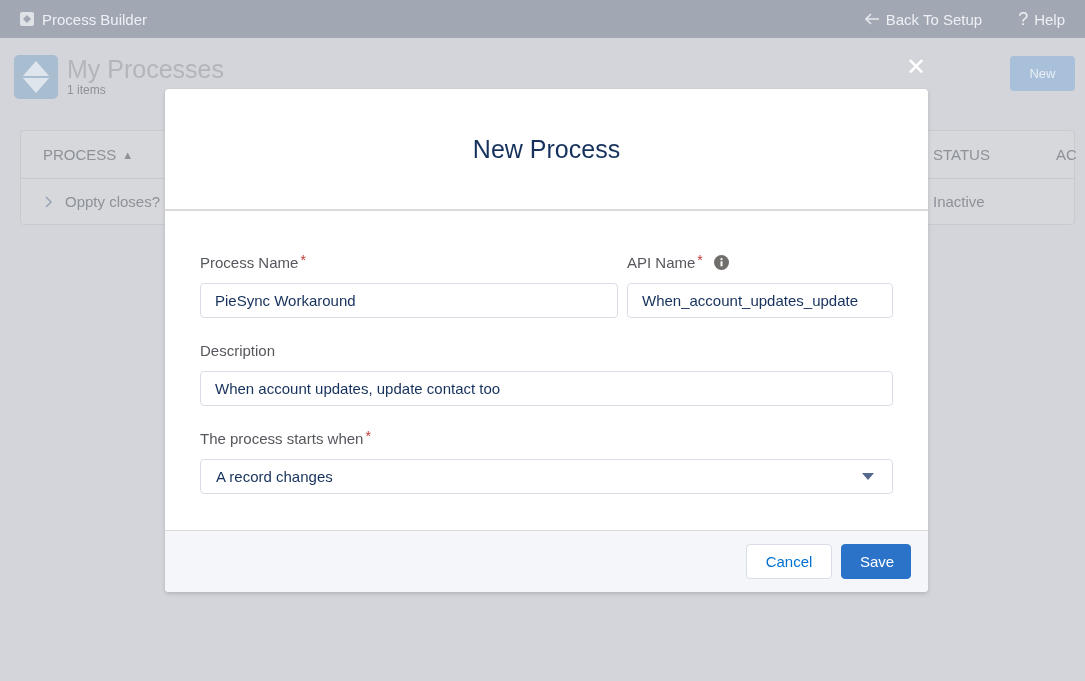 The image size is (1085, 681). I want to click on table-cell: Inactive, so click(959, 201).